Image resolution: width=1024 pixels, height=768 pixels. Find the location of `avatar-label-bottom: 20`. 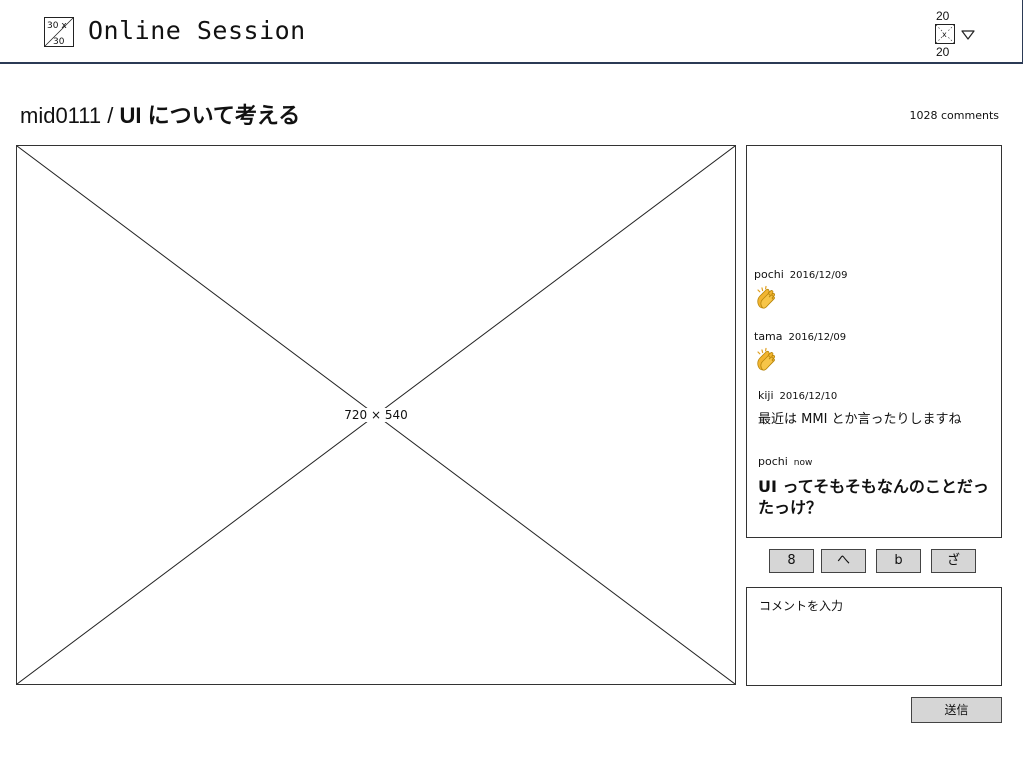

avatar-label-bottom: 20 is located at coordinates (943, 52).